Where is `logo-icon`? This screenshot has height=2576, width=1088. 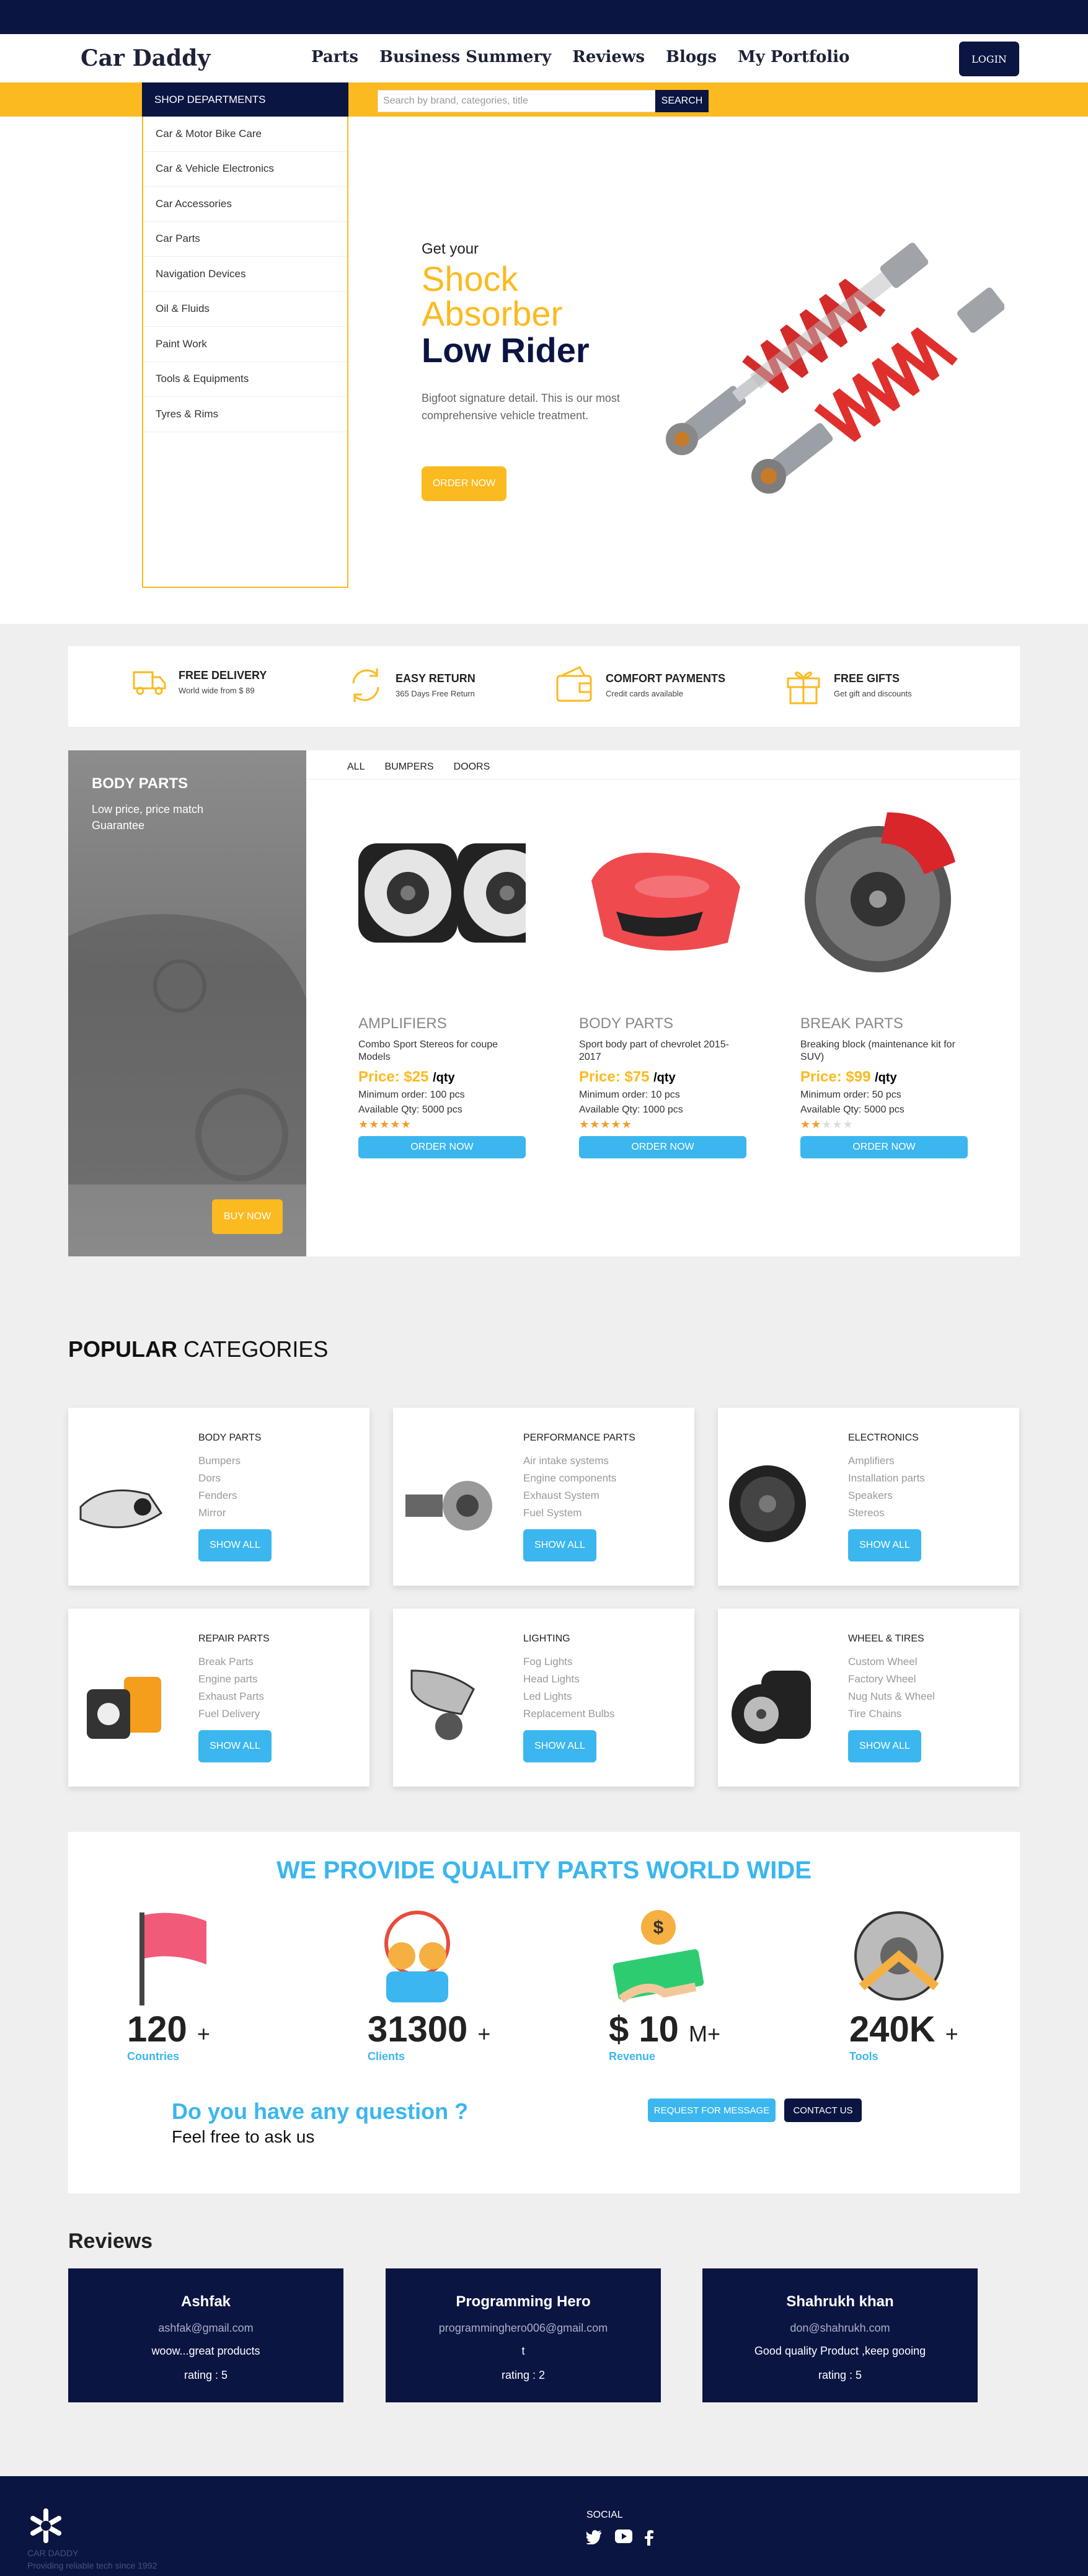
logo-icon is located at coordinates (45, 2525).